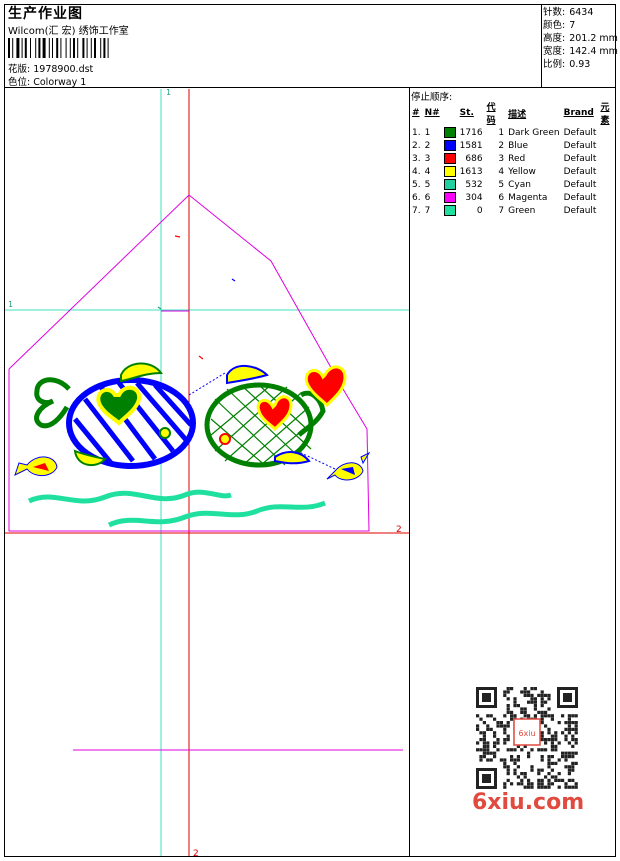  Describe the element at coordinates (504, 145) in the screenshot. I see `table-row: 2. 2 1581 2 Blue Default` at that location.